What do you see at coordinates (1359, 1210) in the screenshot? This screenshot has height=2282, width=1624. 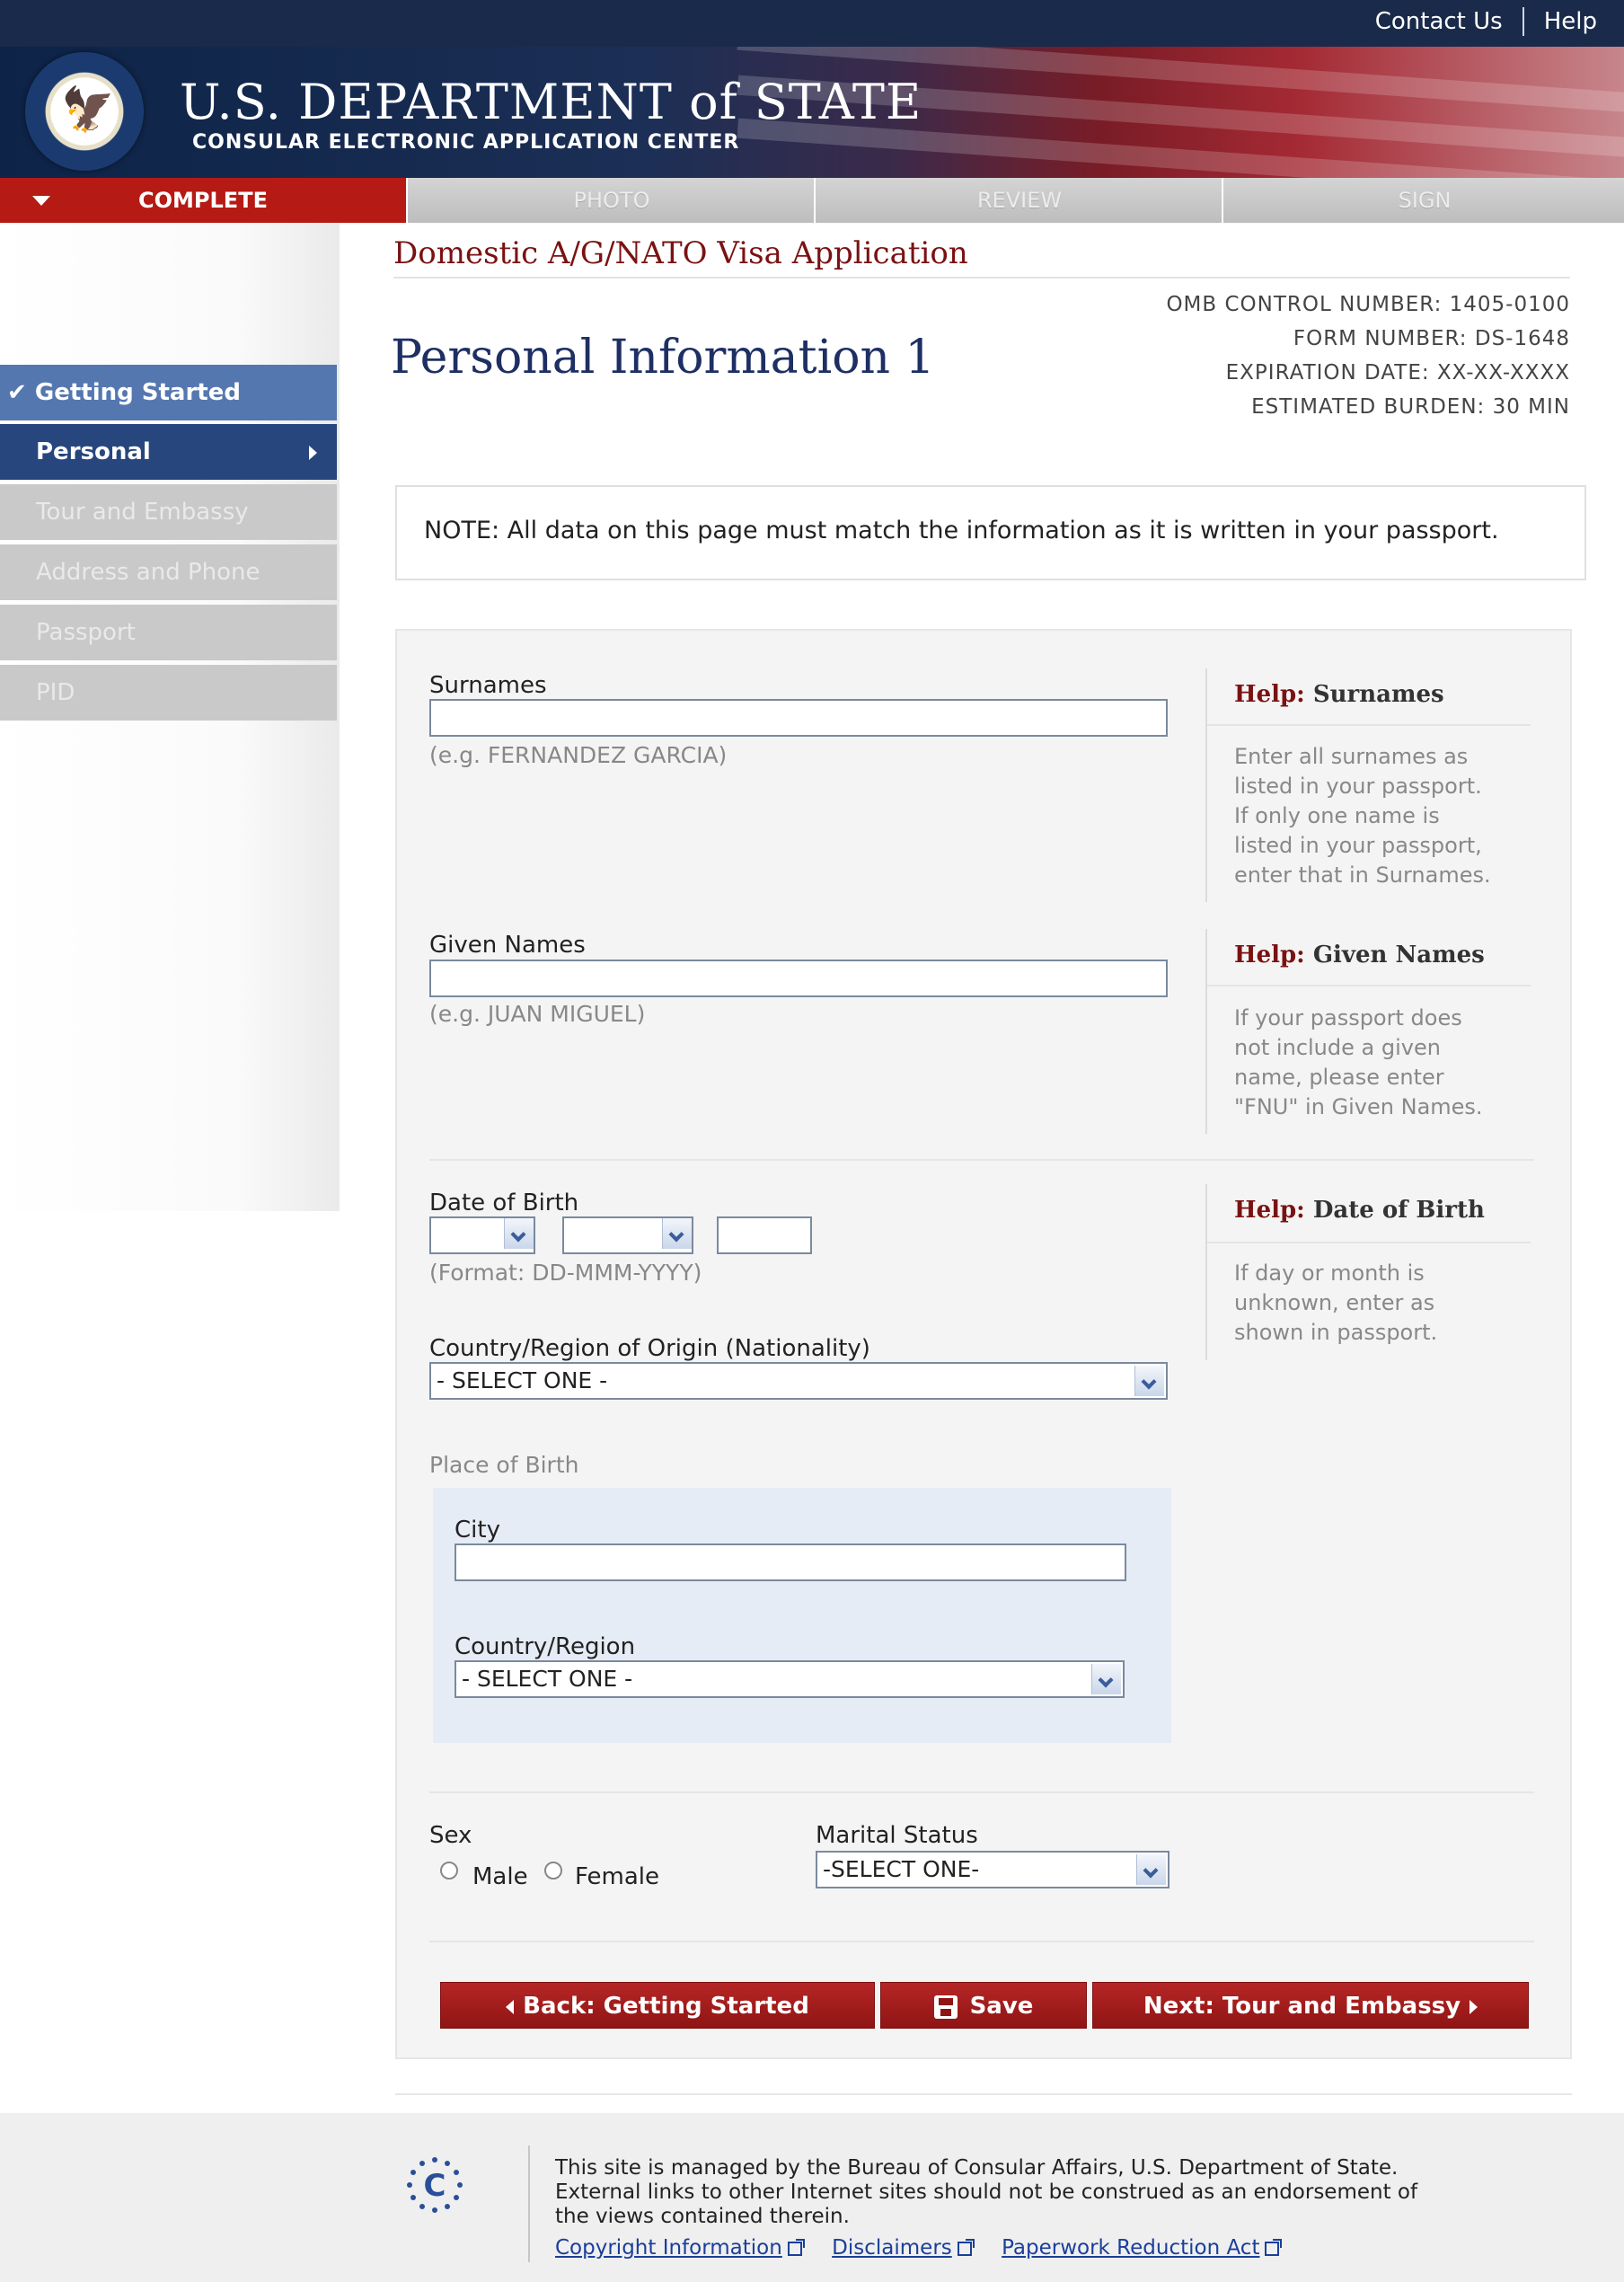 I see `help-dob-title: Help: Date of Birth` at bounding box center [1359, 1210].